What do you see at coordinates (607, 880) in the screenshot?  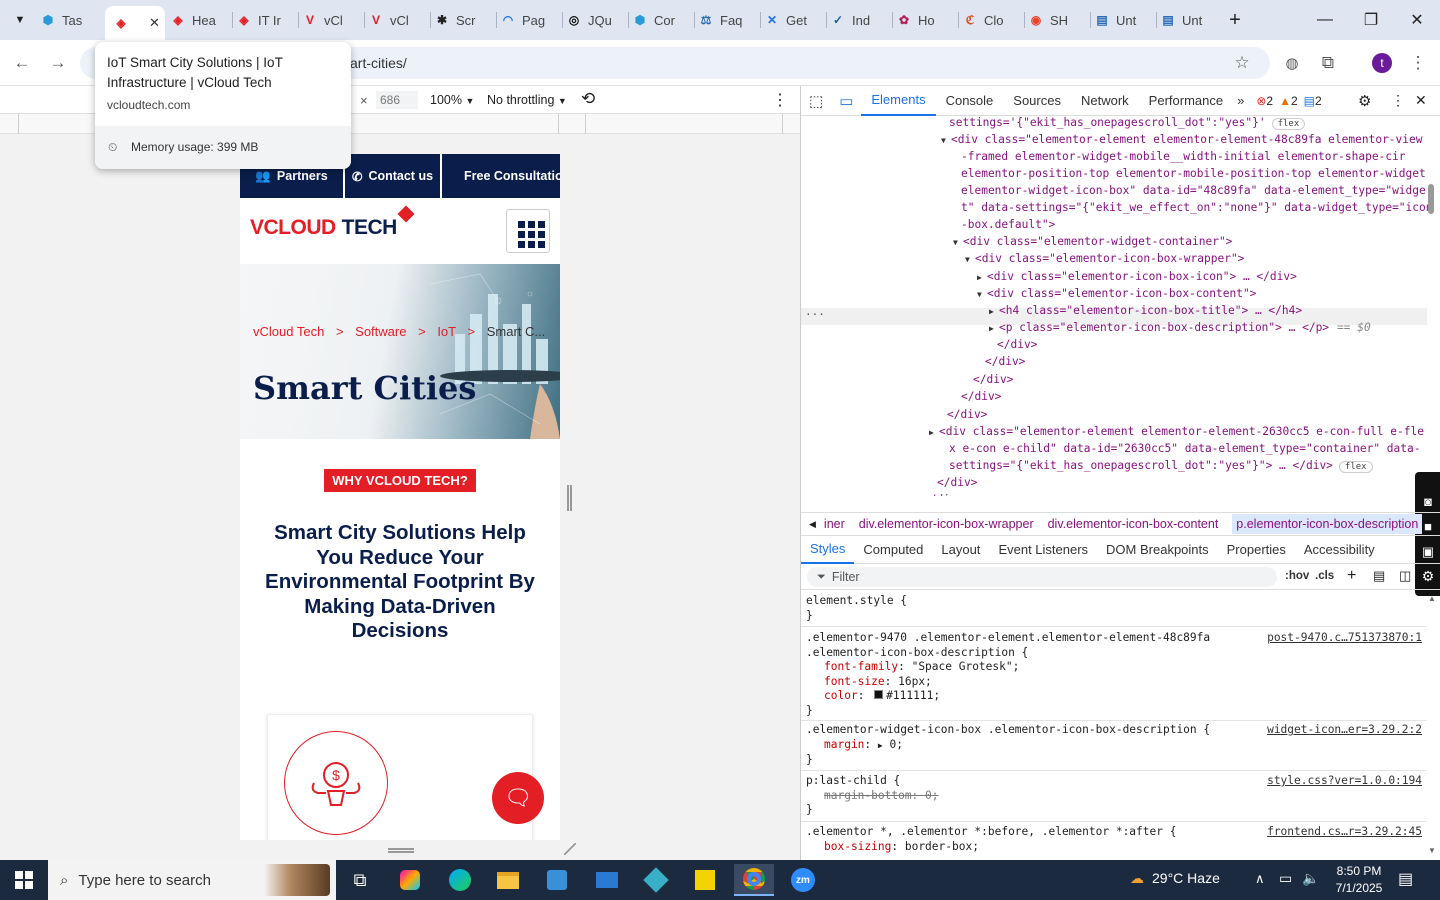 I see `mail-icon` at bounding box center [607, 880].